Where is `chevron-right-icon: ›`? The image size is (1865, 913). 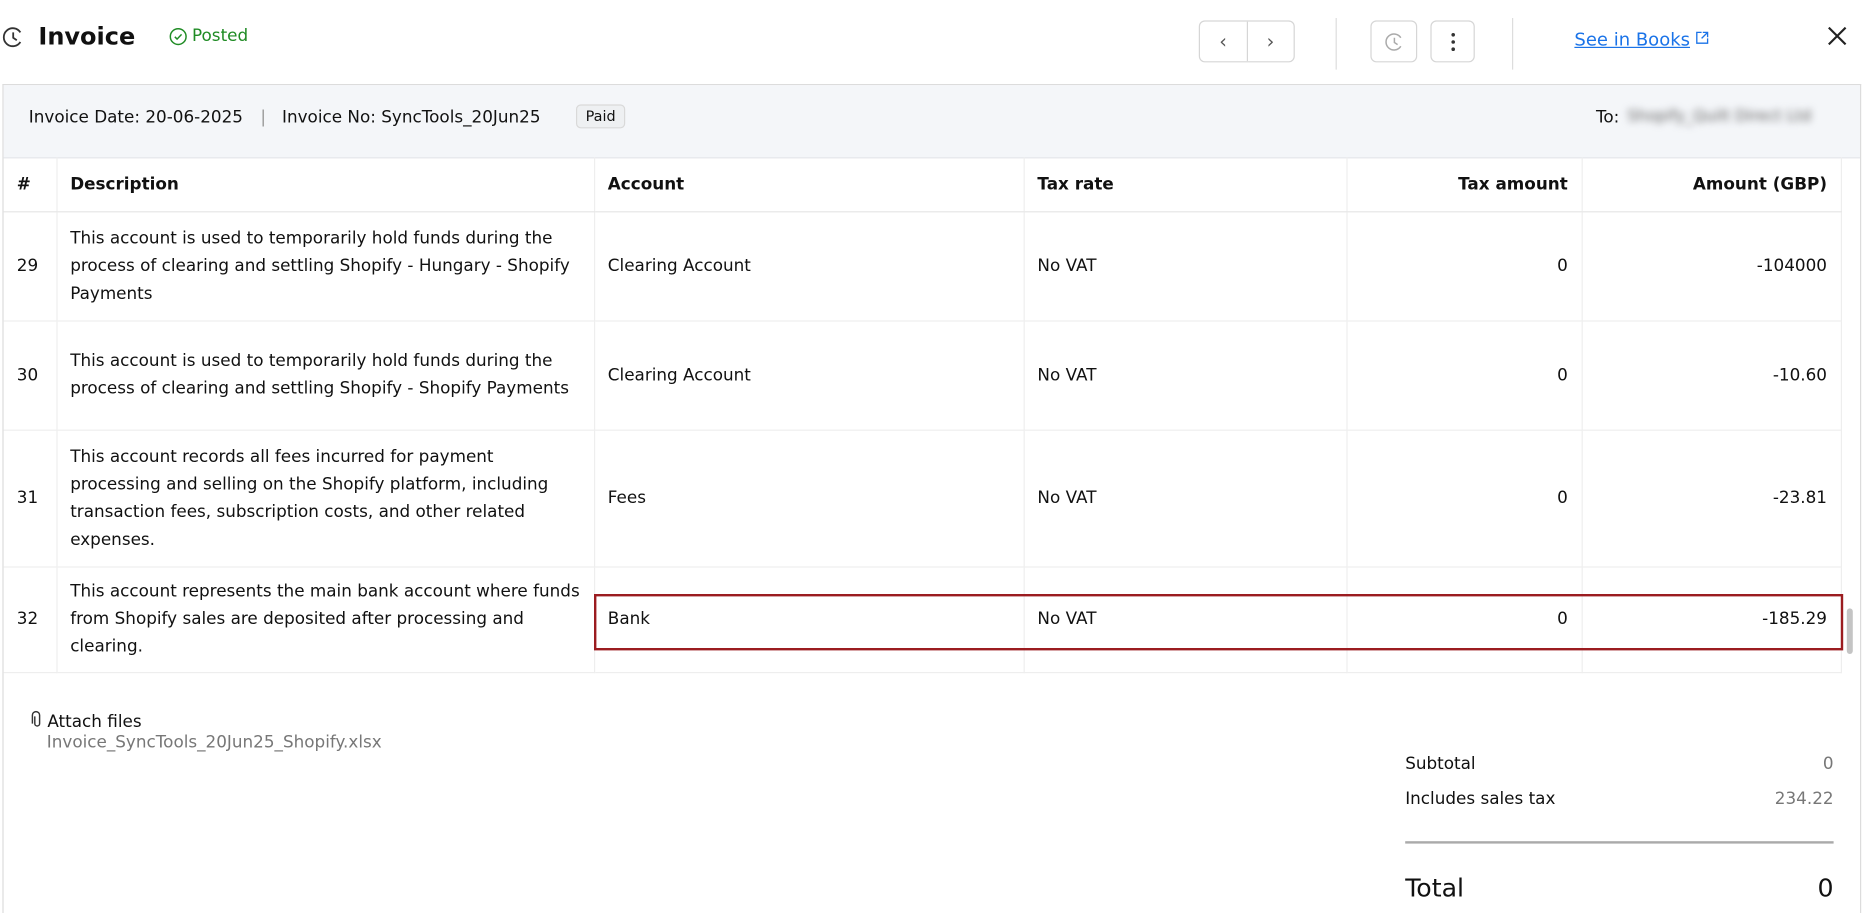
chevron-right-icon: › is located at coordinates (1270, 41).